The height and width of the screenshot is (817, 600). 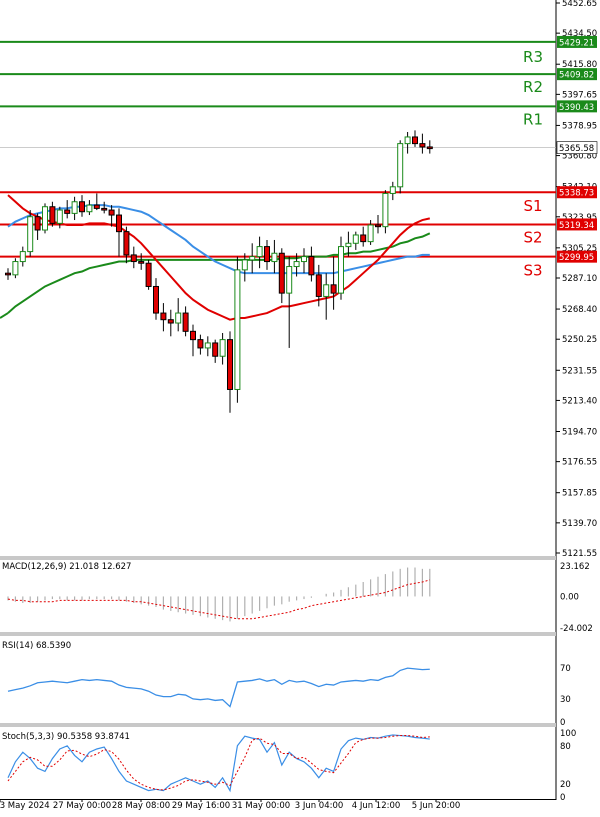 I want to click on macd-tick-label: 23.162, so click(x=575, y=567).